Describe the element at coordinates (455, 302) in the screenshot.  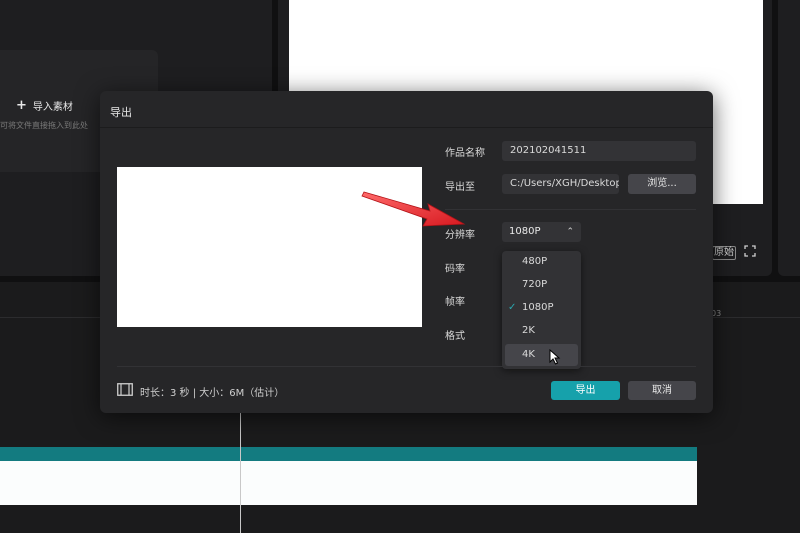
I see `framerate-label: 帧率` at that location.